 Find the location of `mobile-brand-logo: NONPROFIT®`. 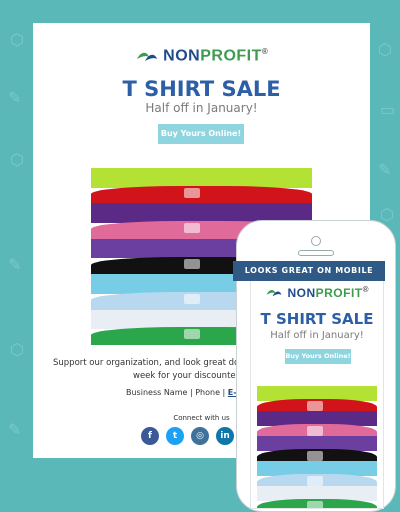

mobile-brand-logo: NONPROFIT® is located at coordinates (317, 293).